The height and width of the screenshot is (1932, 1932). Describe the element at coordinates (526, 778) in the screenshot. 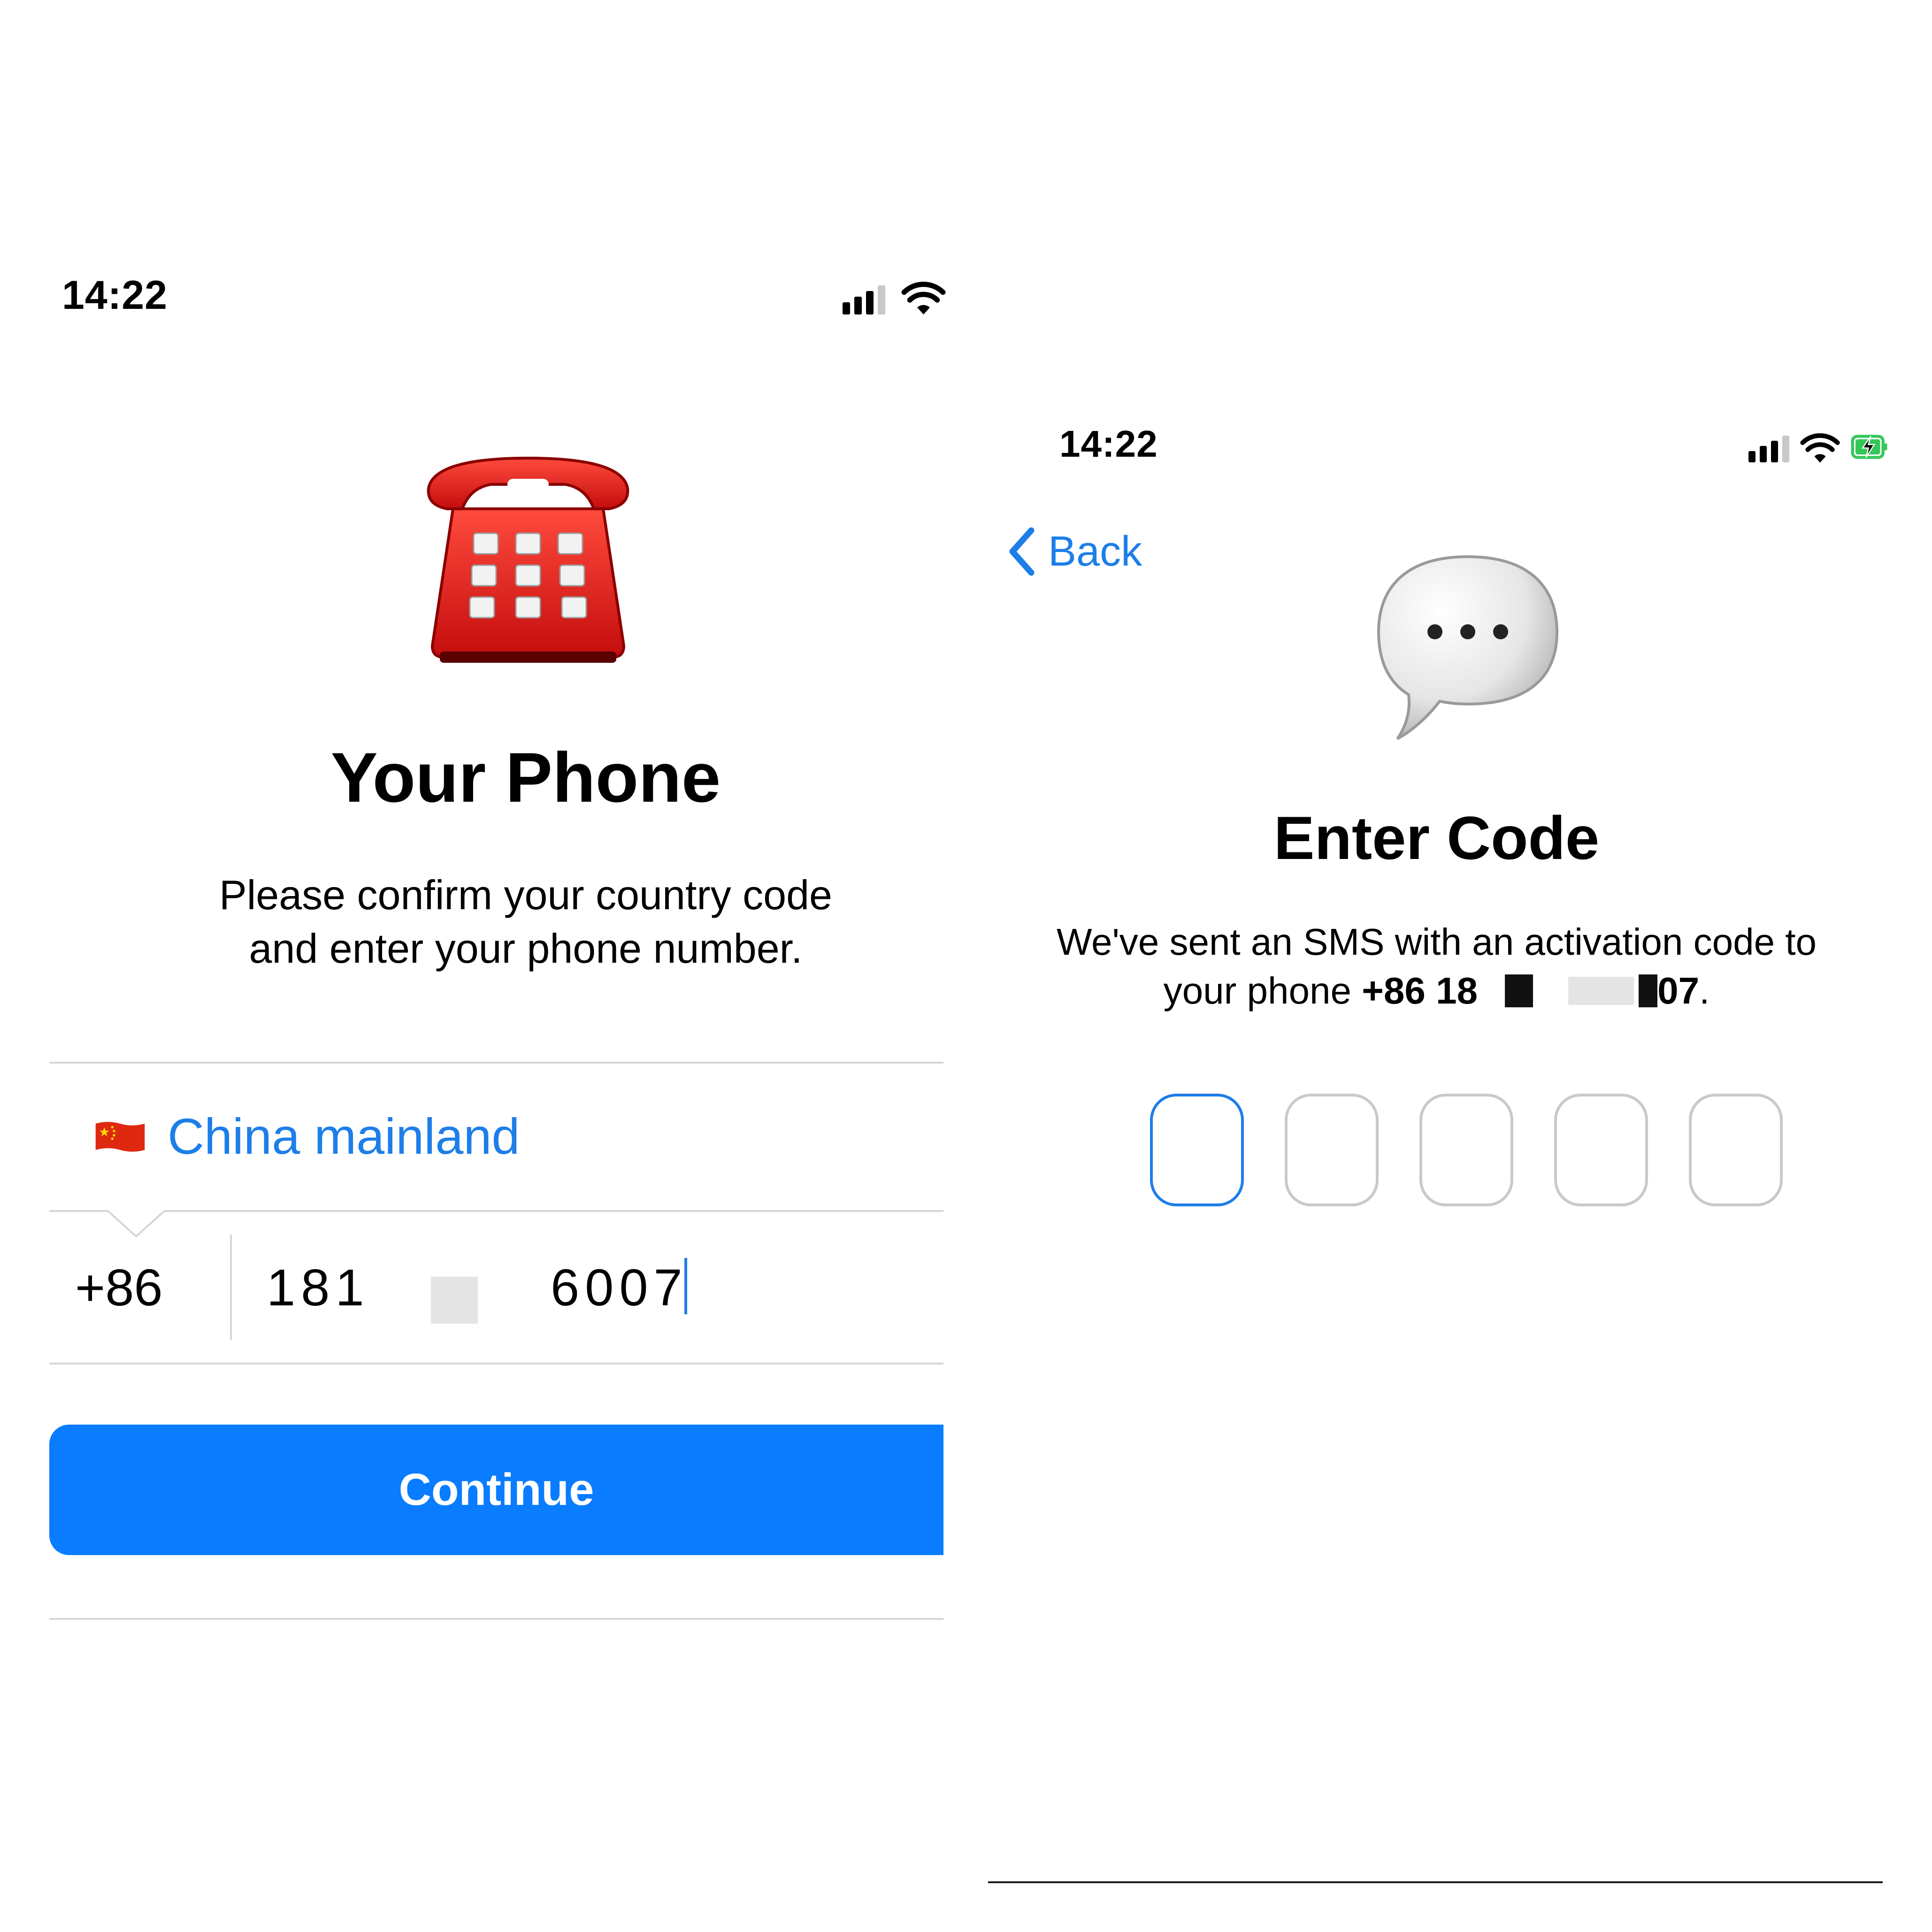

I see `page-title: Your Phone` at that location.